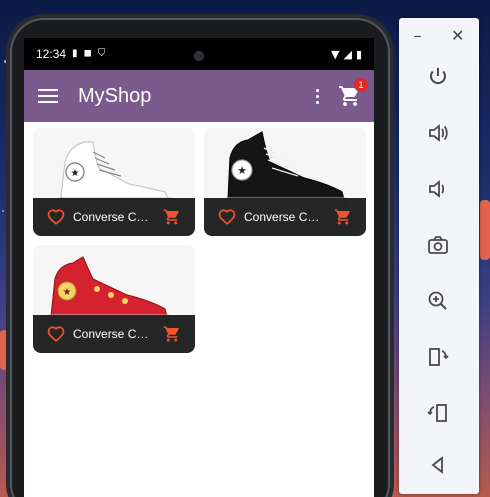 The width and height of the screenshot is (490, 497). Describe the element at coordinates (317, 96) in the screenshot. I see `more-options-icon` at that location.